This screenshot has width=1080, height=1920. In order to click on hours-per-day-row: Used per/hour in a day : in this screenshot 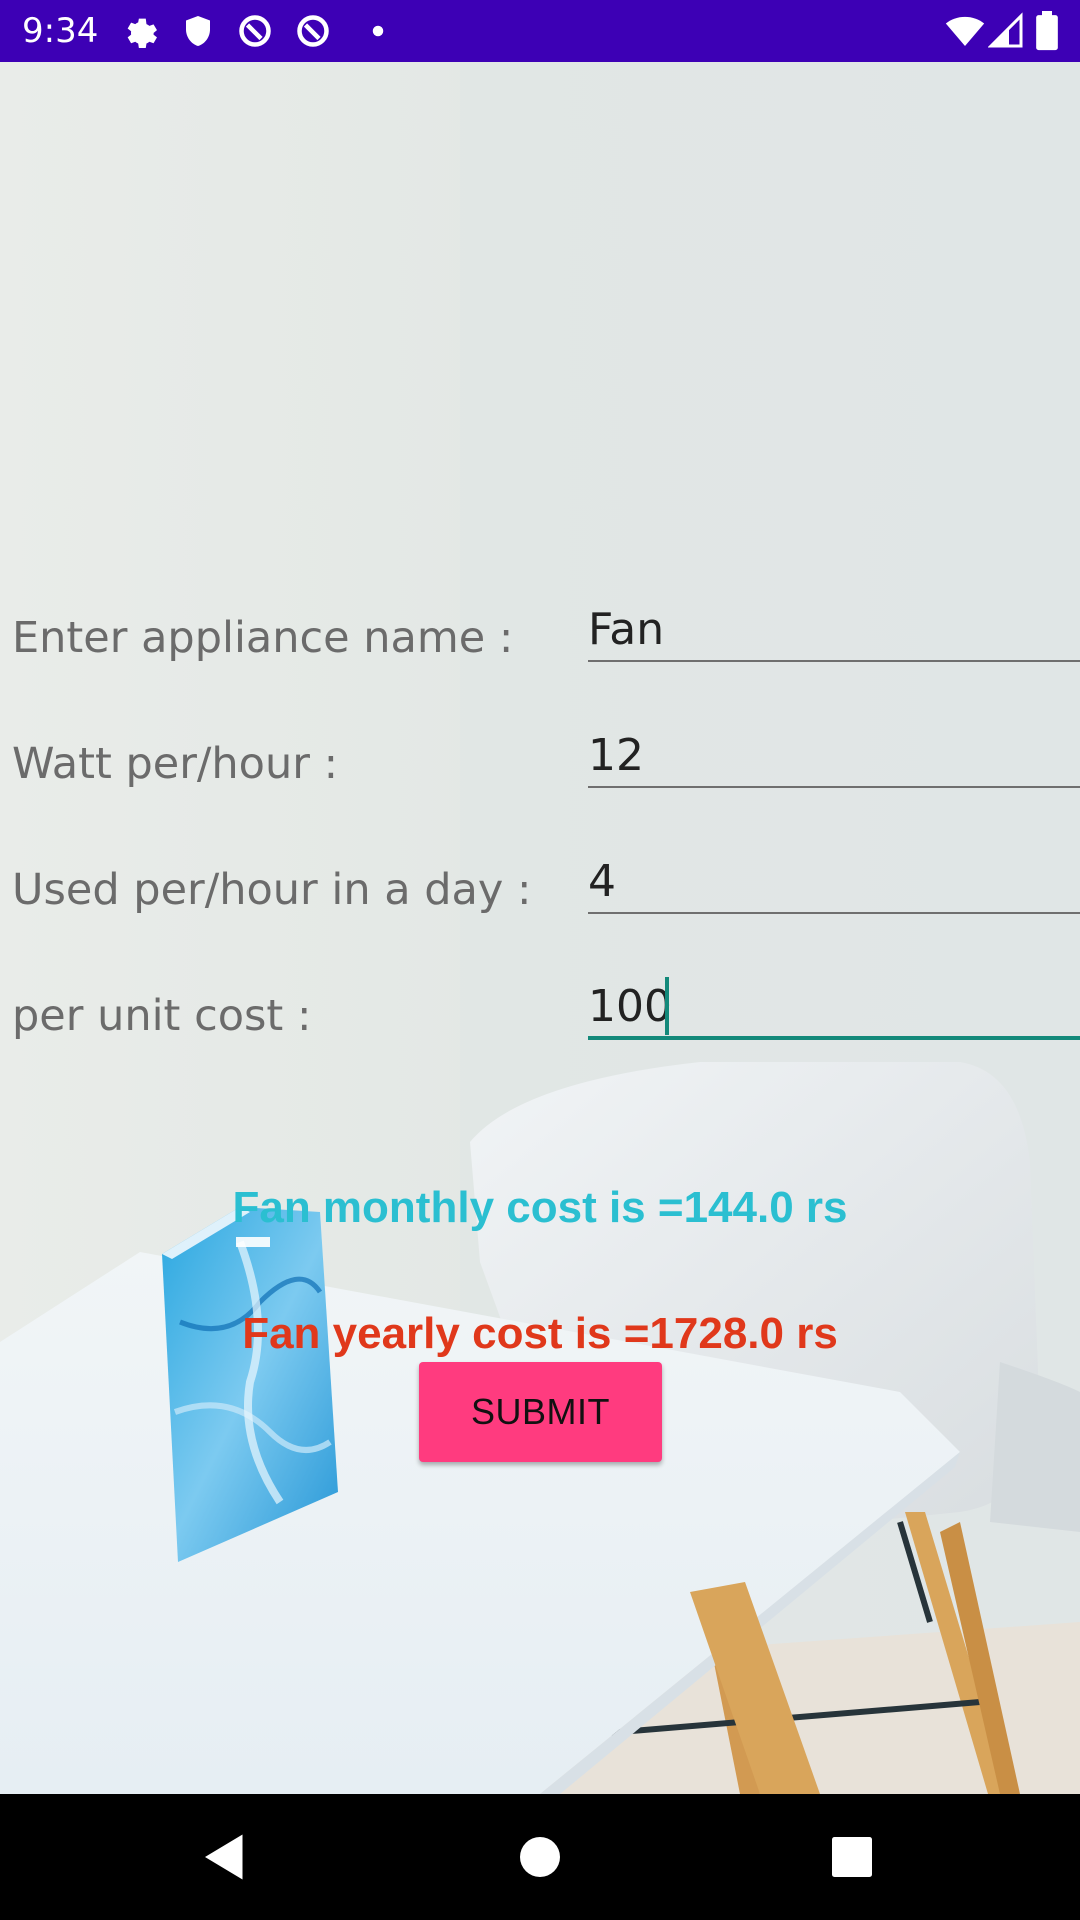, I will do `click(540, 885)`.